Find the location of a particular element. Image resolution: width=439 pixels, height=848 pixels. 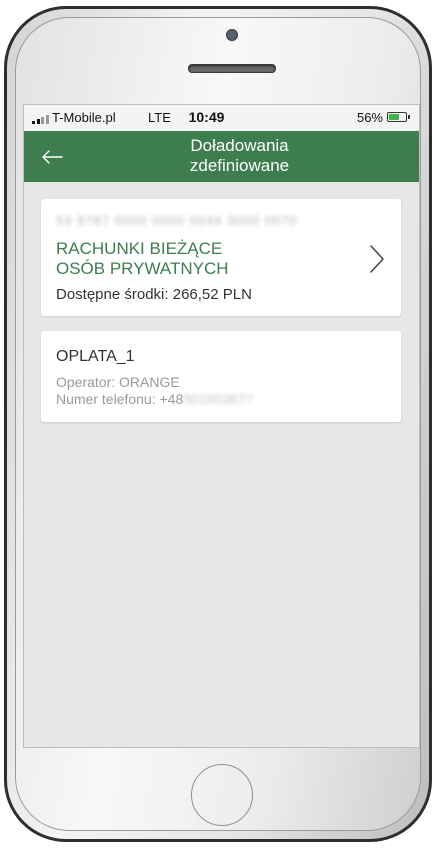

available-funds: Dostępne środki: 266,52 PLN is located at coordinates (154, 294).